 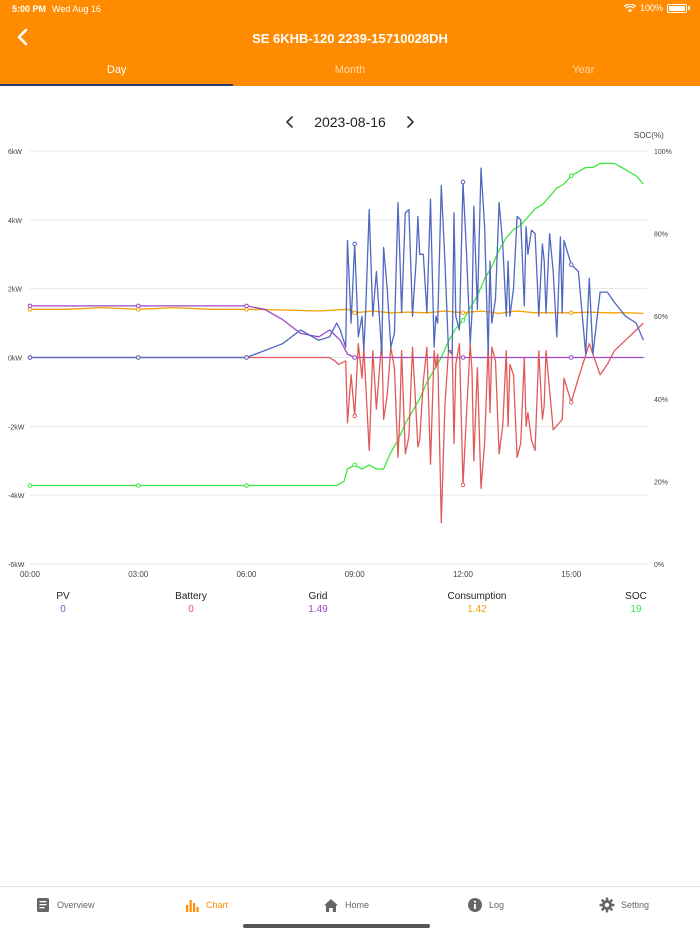 I want to click on summary-soc: SOC 19, so click(x=636, y=603).